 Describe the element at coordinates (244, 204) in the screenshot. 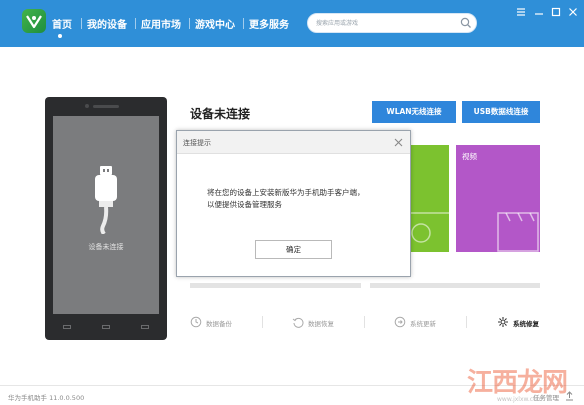

I see `dialog-message-line: 以便提供设备管理服务` at that location.